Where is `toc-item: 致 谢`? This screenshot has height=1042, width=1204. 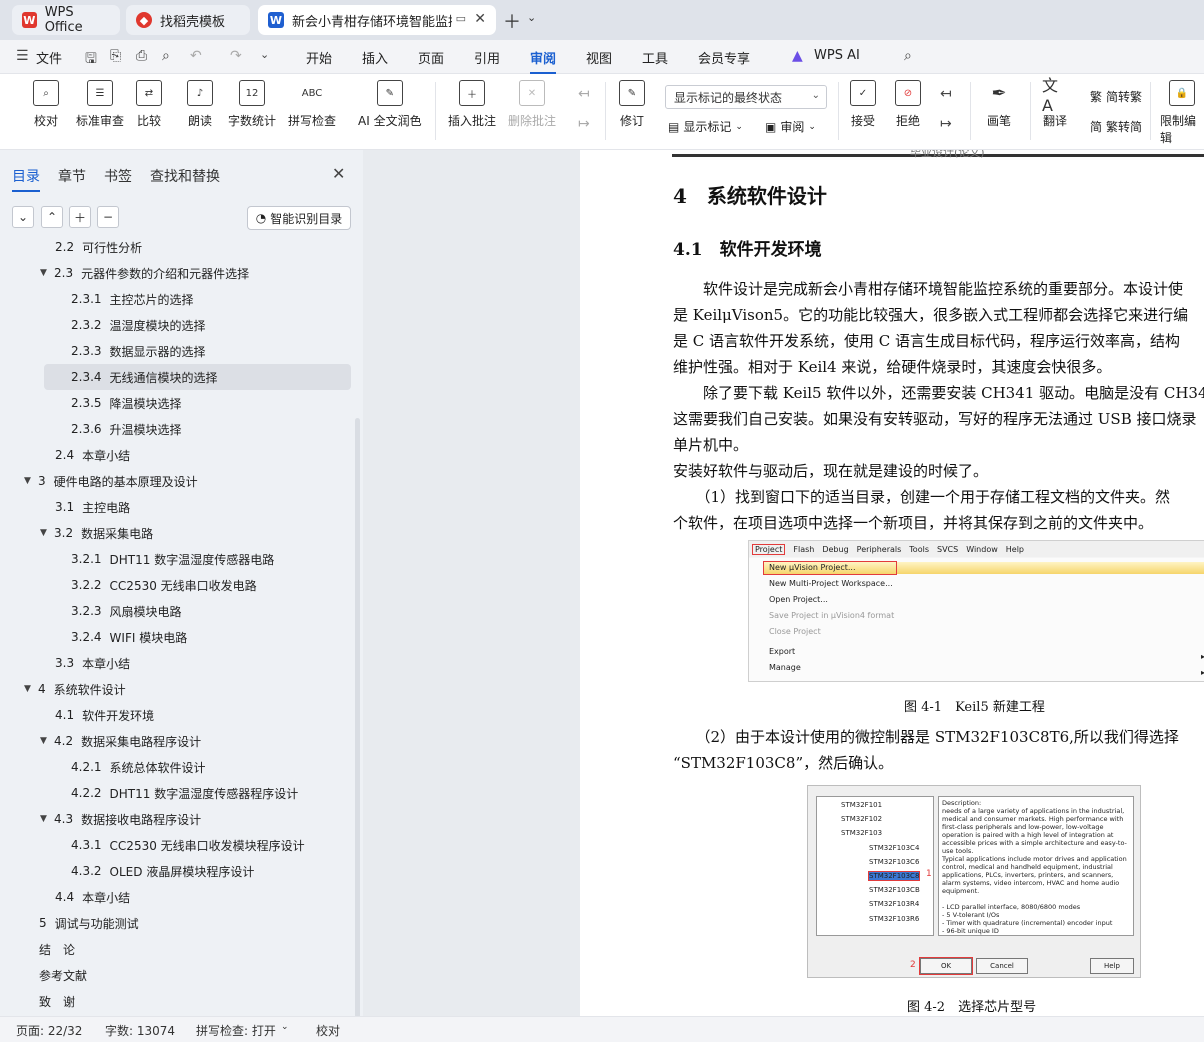
toc-item: 致 谢 is located at coordinates (57, 1001).